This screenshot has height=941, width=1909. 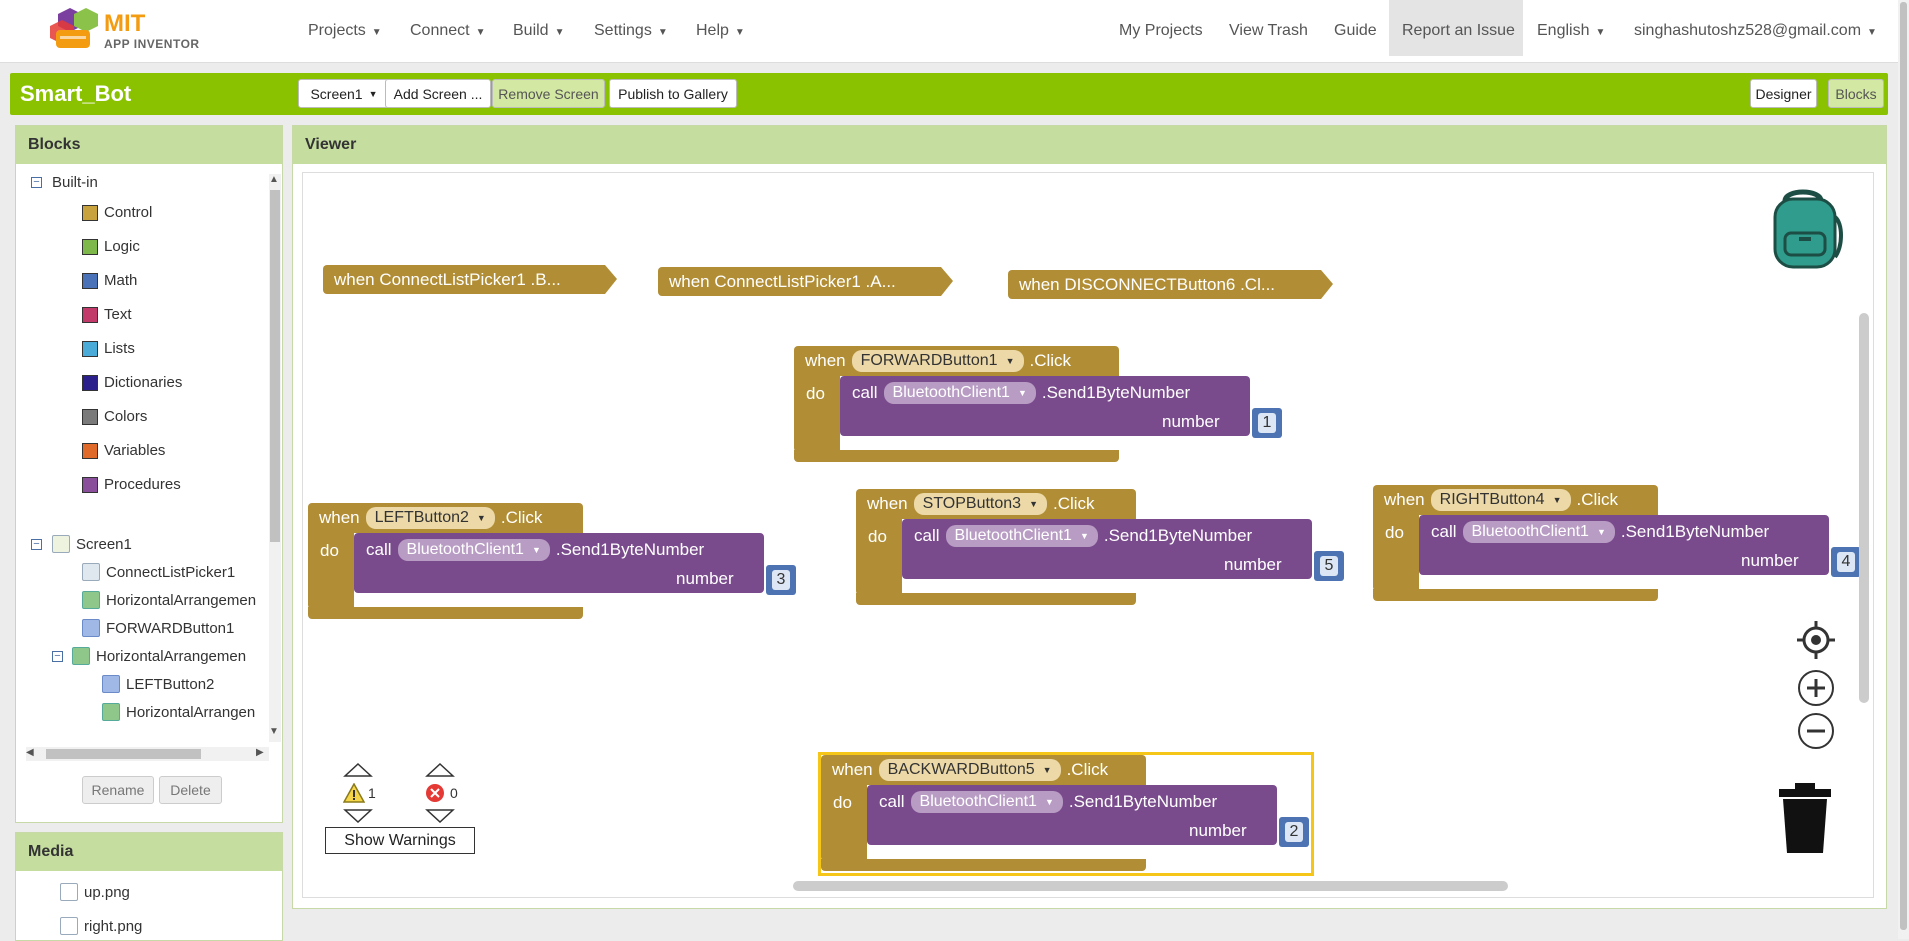 I want to click on event-footer, so click(x=445, y=613).